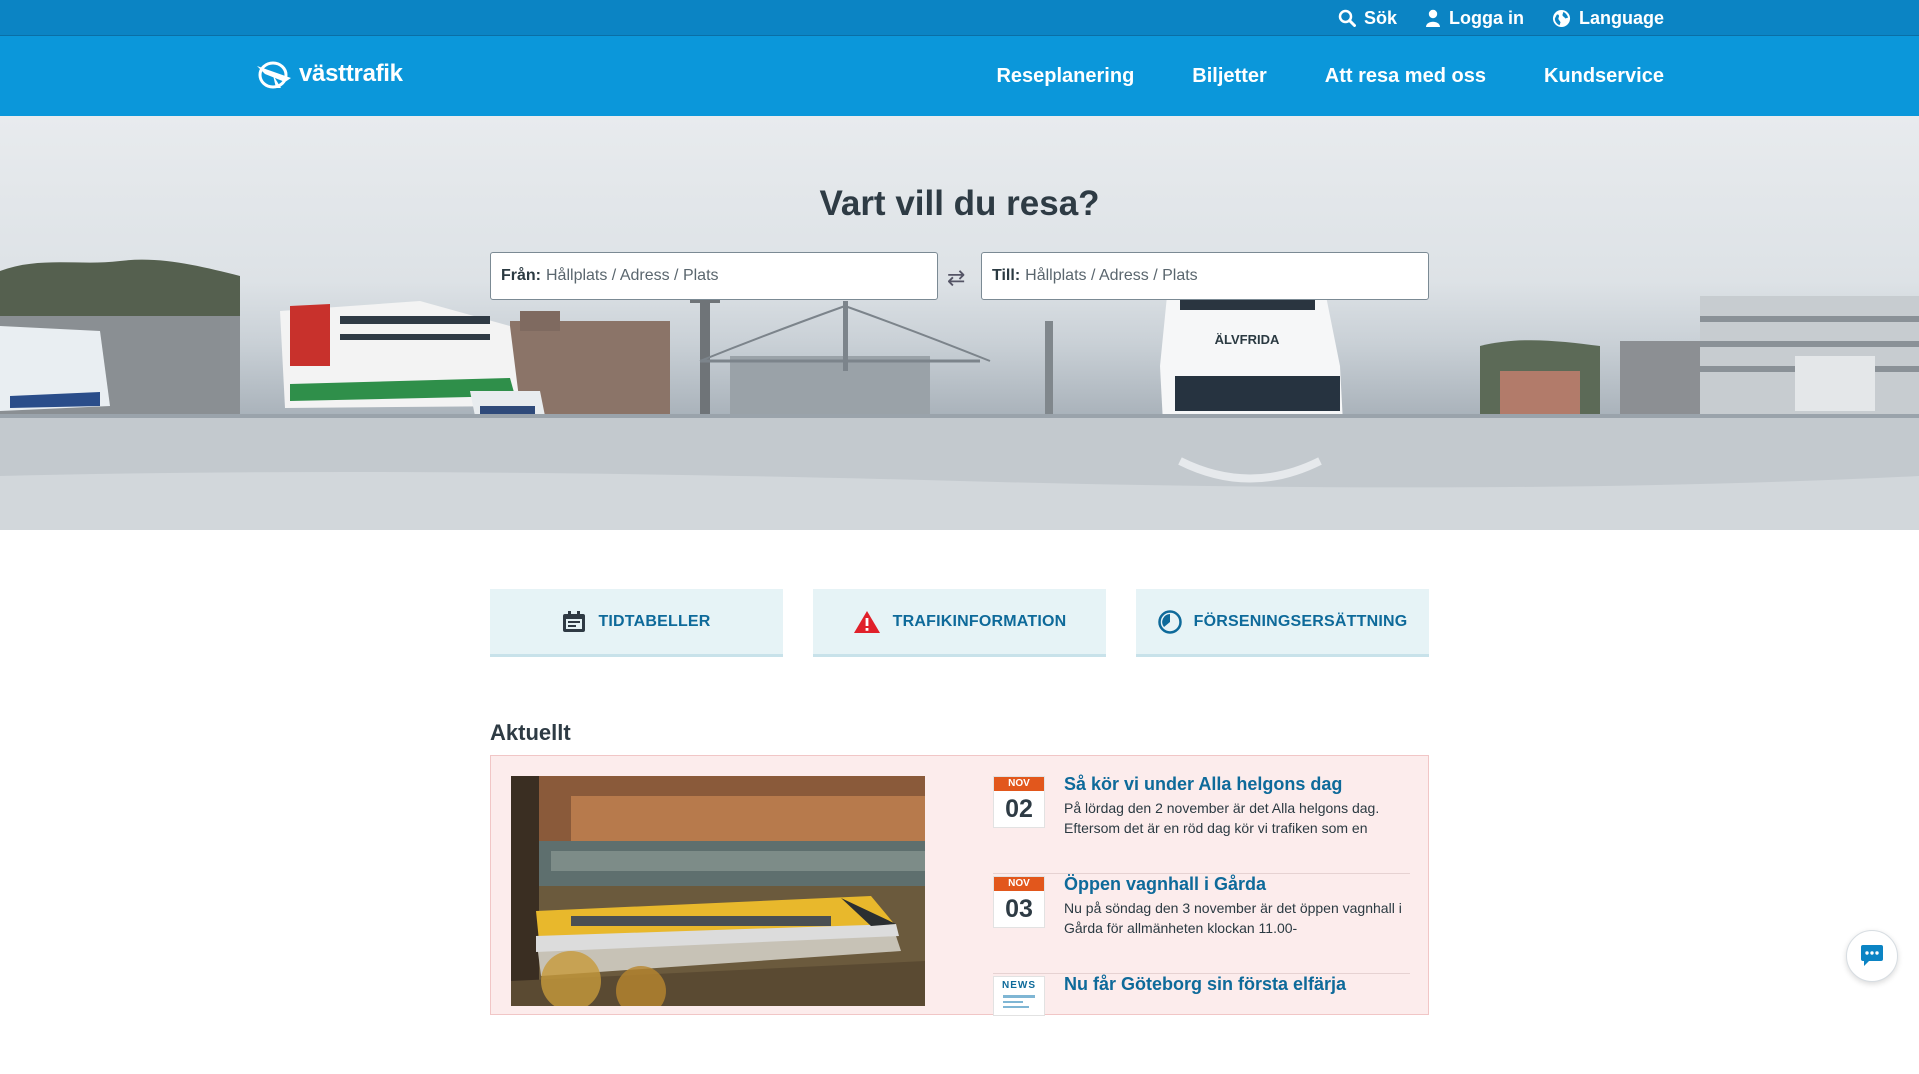 This screenshot has width=1919, height=1074. What do you see at coordinates (1380, 17) in the screenshot?
I see `search-label: Sök` at bounding box center [1380, 17].